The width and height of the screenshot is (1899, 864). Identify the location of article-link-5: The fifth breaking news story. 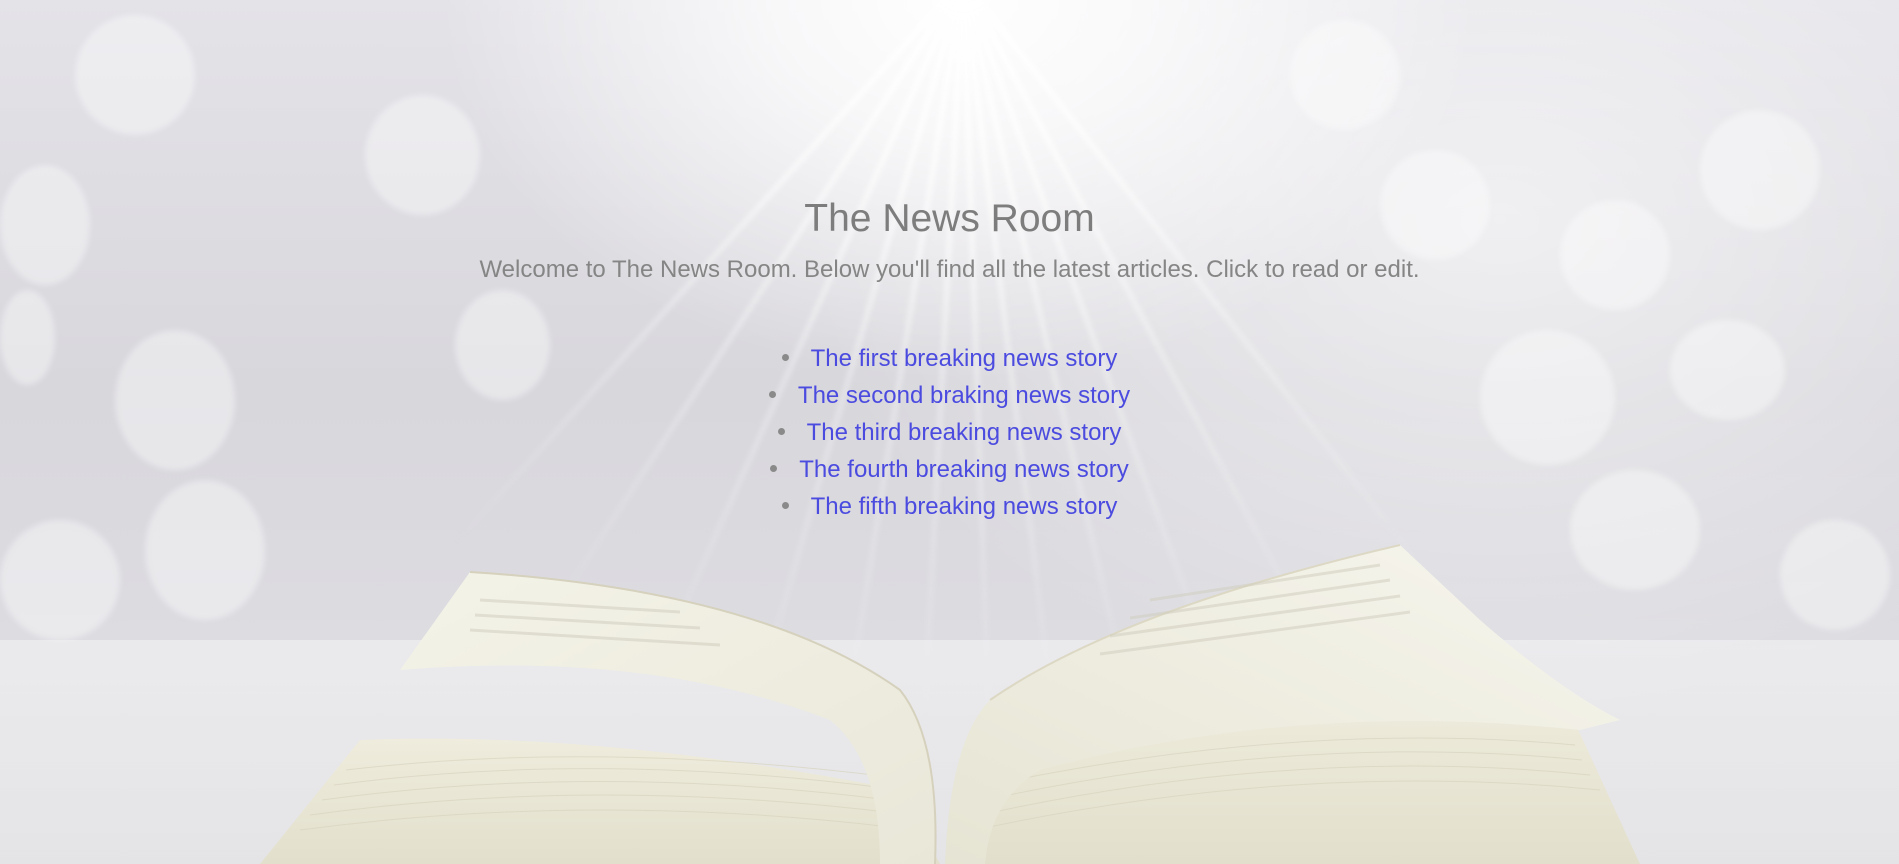
(964, 506).